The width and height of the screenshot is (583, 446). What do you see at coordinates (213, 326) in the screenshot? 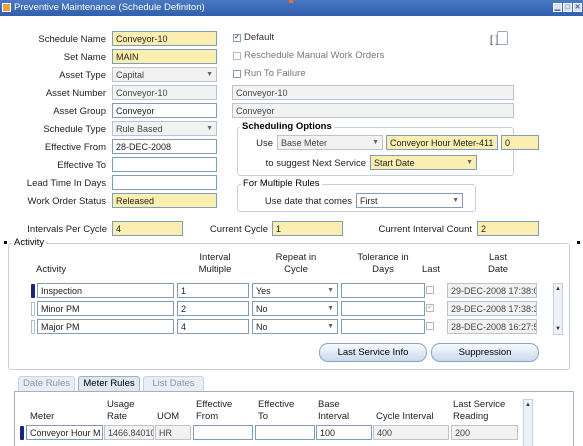
I see `activity-interval: 4` at bounding box center [213, 326].